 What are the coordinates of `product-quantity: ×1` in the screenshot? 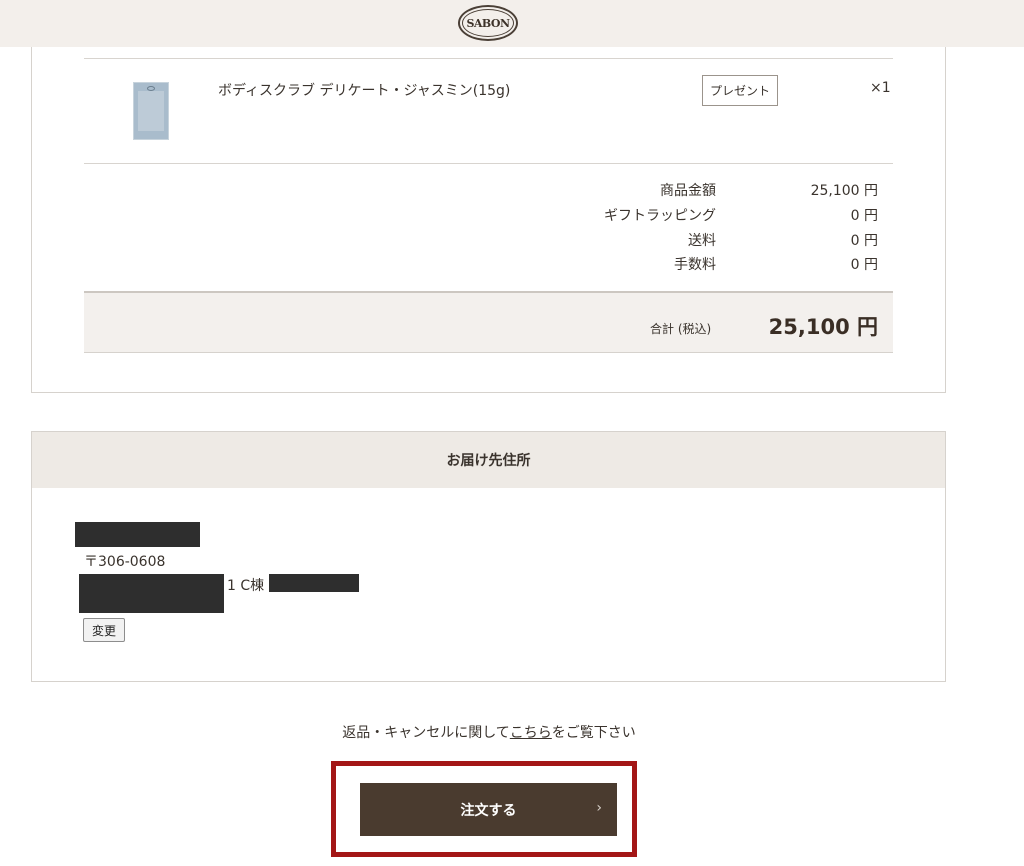 It's located at (880, 88).